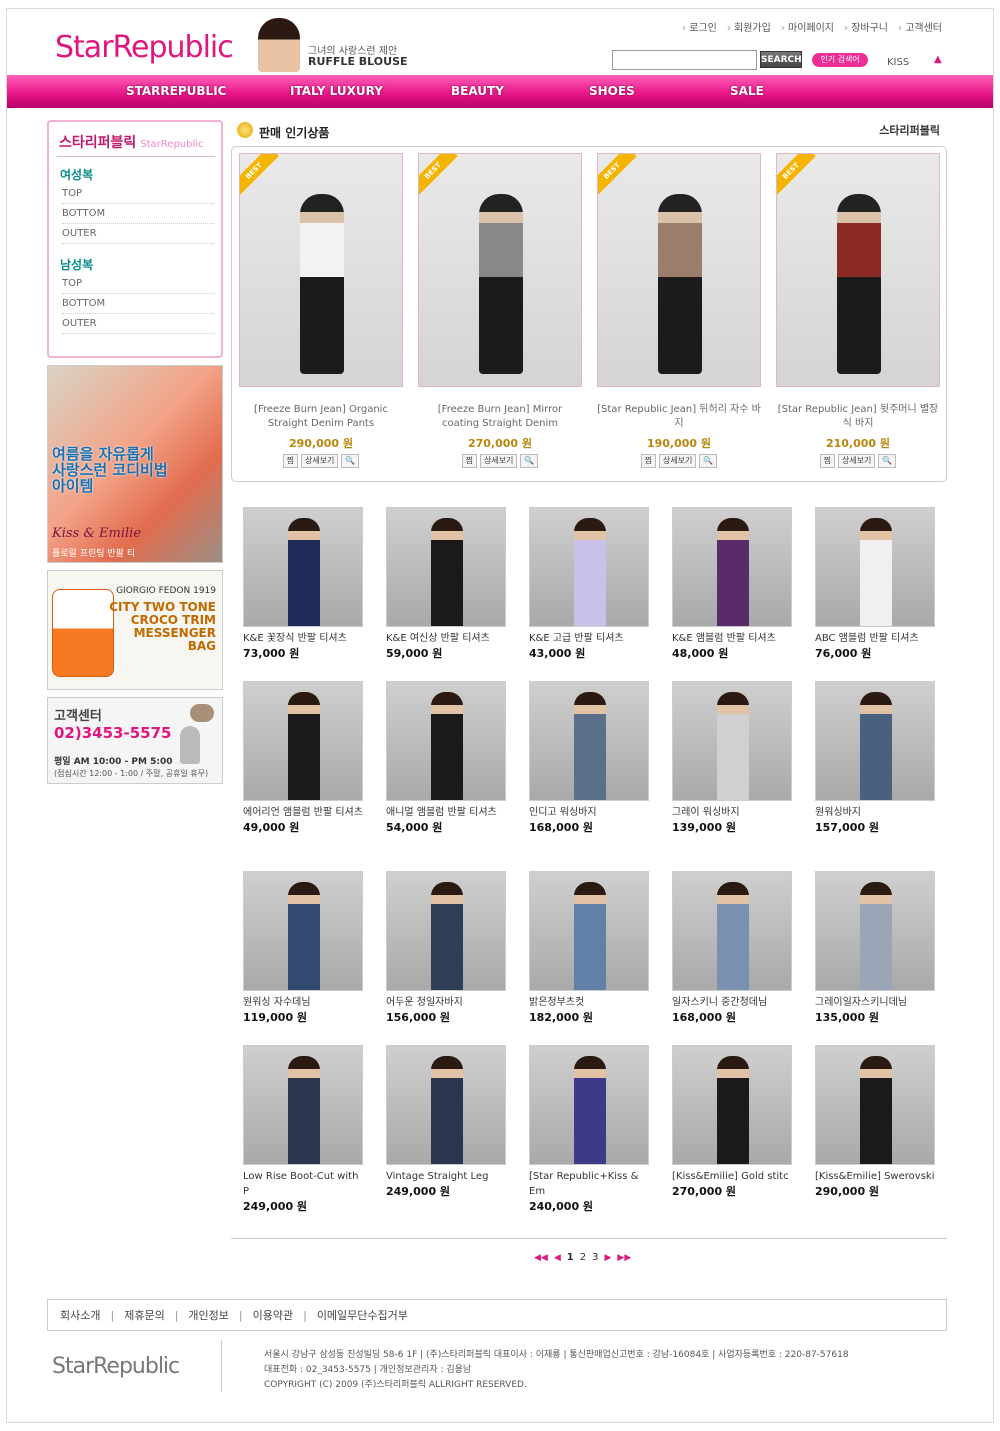  I want to click on search-button: SEARCH, so click(781, 59).